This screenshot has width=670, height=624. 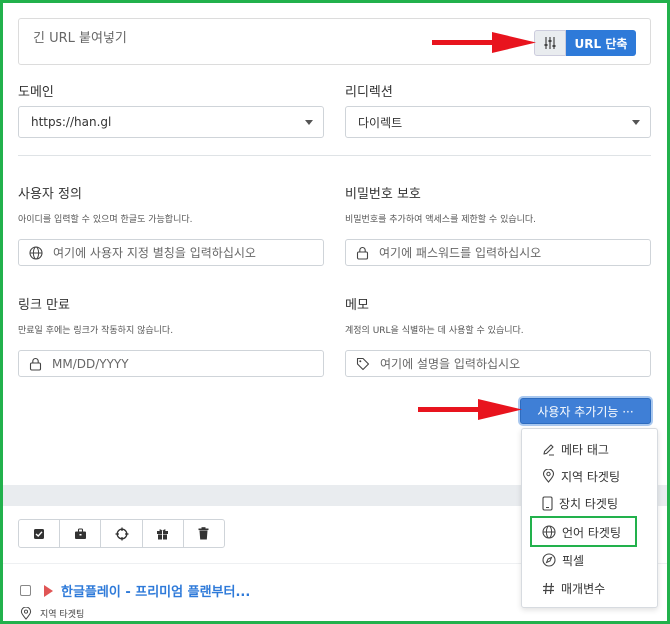 I want to click on domain-label: 도메인, so click(x=36, y=92).